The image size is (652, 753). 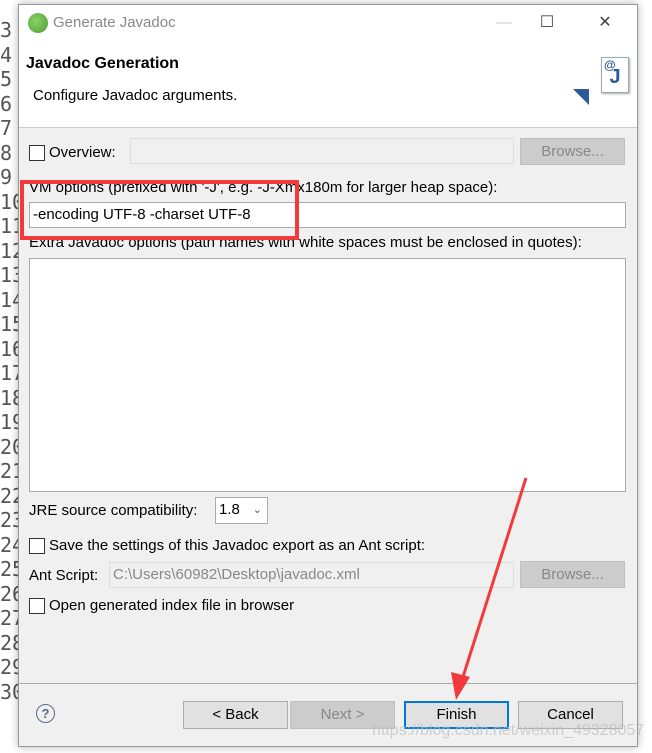 What do you see at coordinates (508, 730) in the screenshot?
I see `watermark: https://blog.csdn.net/weixin_49328057` at bounding box center [508, 730].